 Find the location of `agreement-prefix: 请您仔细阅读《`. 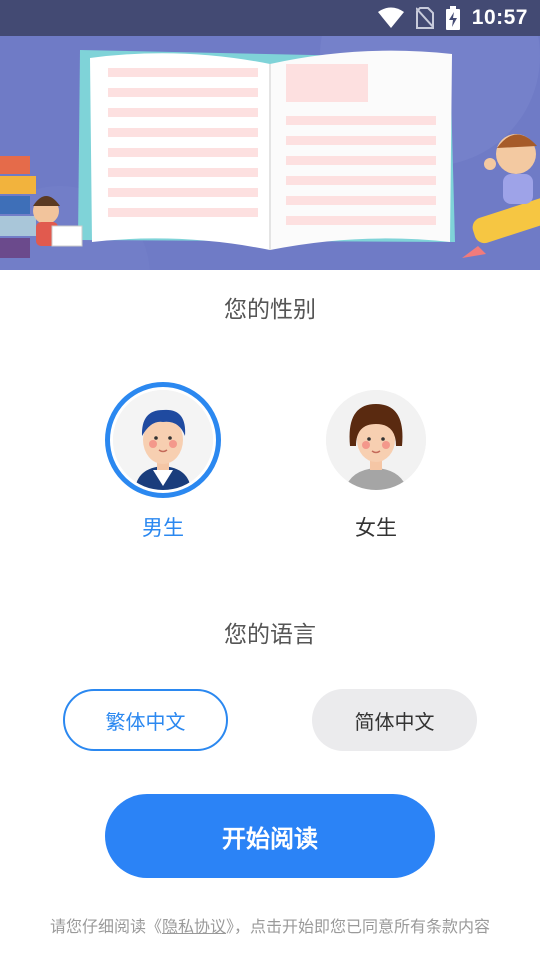

agreement-prefix: 请您仔细阅读《 is located at coordinates (105, 926).